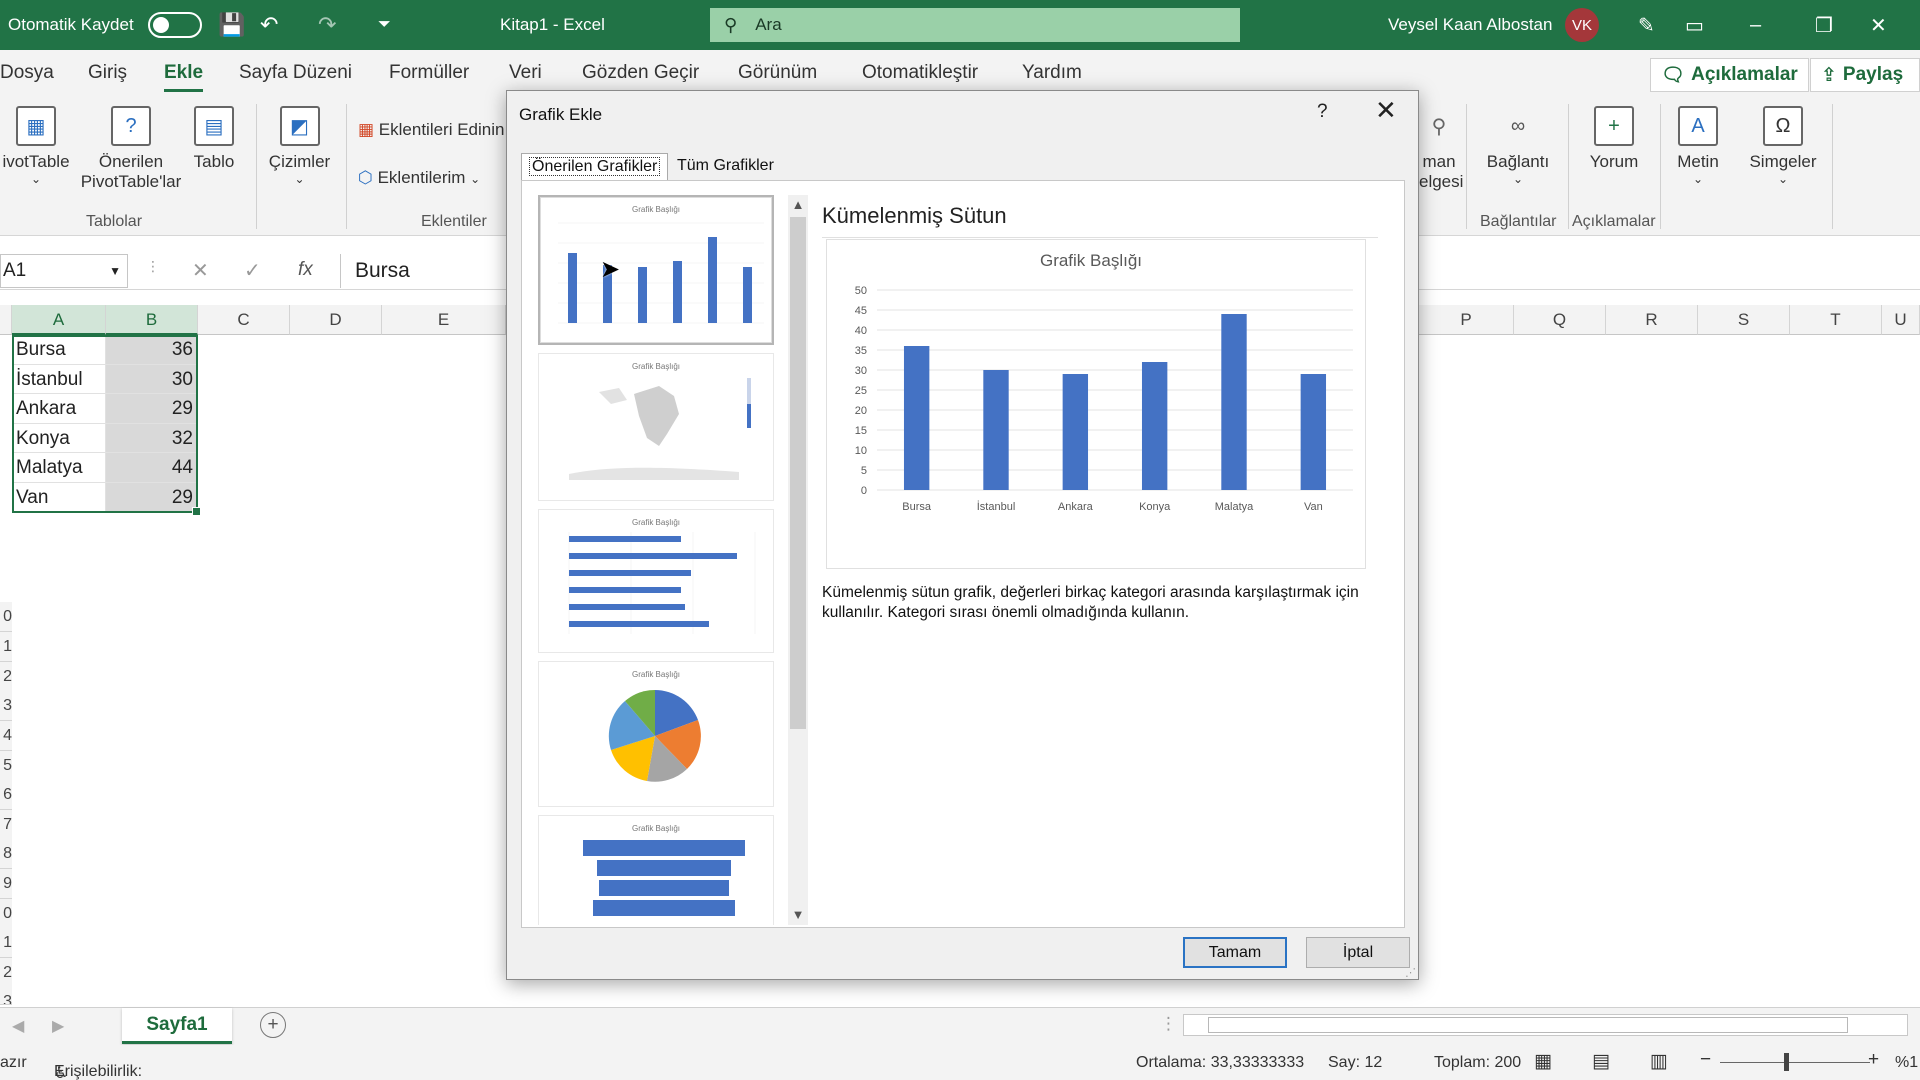 The width and height of the screenshot is (1920, 1080). What do you see at coordinates (184, 77) in the screenshot?
I see `tab-insert: Ekle` at bounding box center [184, 77].